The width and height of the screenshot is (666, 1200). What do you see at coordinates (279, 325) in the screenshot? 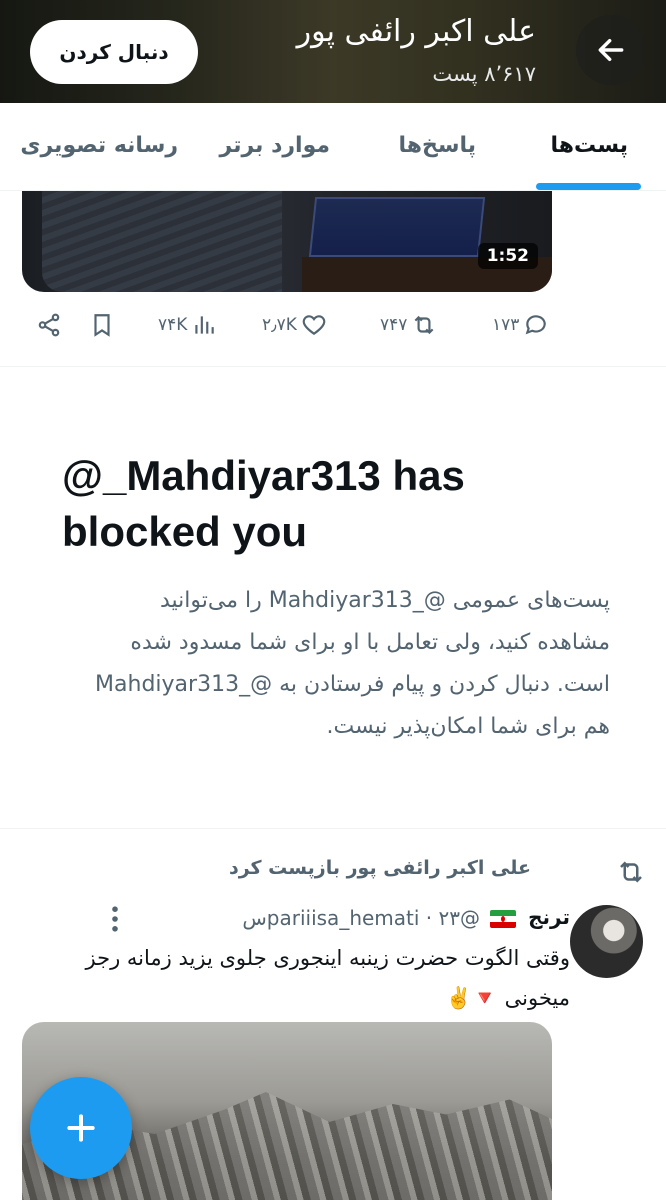
I see `likes-value: ۲٫۷K` at bounding box center [279, 325].